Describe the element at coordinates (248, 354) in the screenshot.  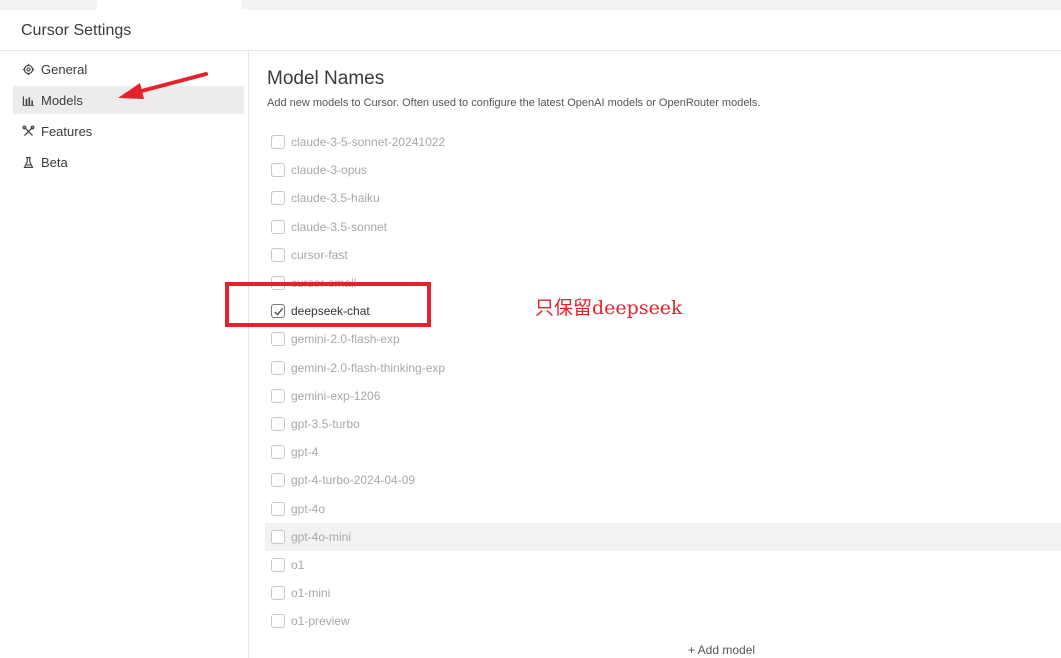
I see `sidebar-divider` at that location.